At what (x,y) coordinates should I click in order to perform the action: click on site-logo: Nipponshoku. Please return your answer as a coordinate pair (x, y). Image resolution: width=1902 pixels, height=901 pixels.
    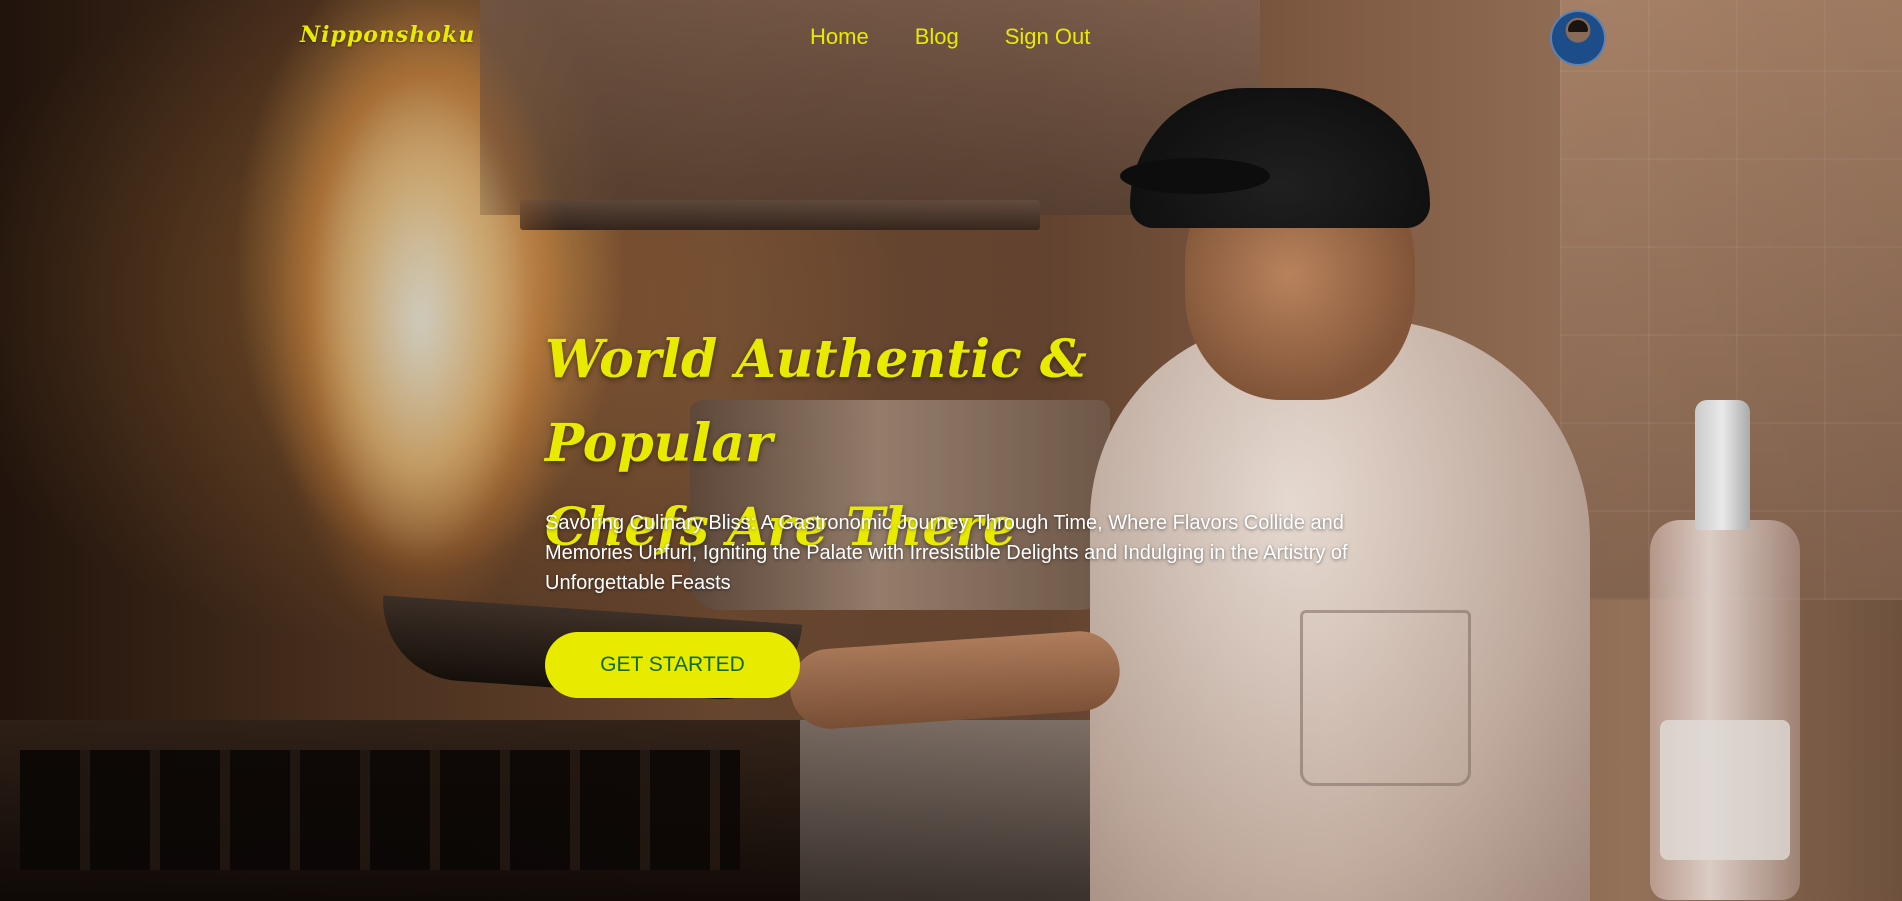
    Looking at the image, I should click on (387, 35).